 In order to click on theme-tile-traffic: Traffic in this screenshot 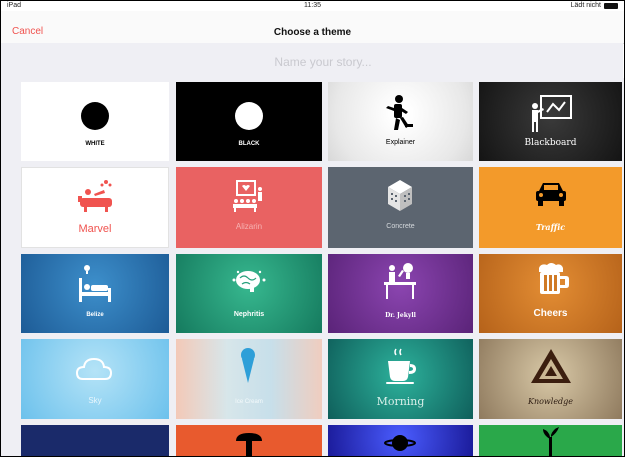, I will do `click(550, 207)`.